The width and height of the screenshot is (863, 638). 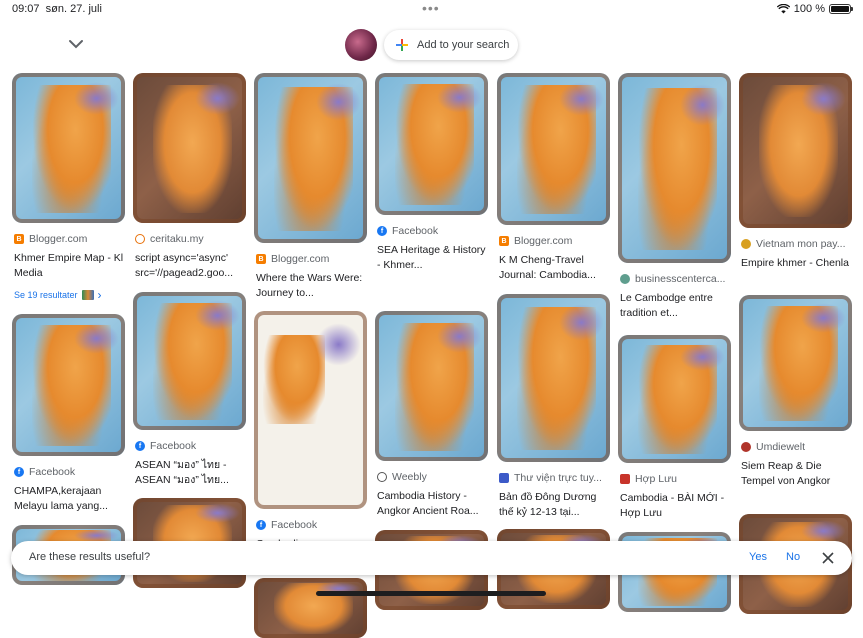 I want to click on feedback-question: Are these results useful?, so click(x=90, y=557).